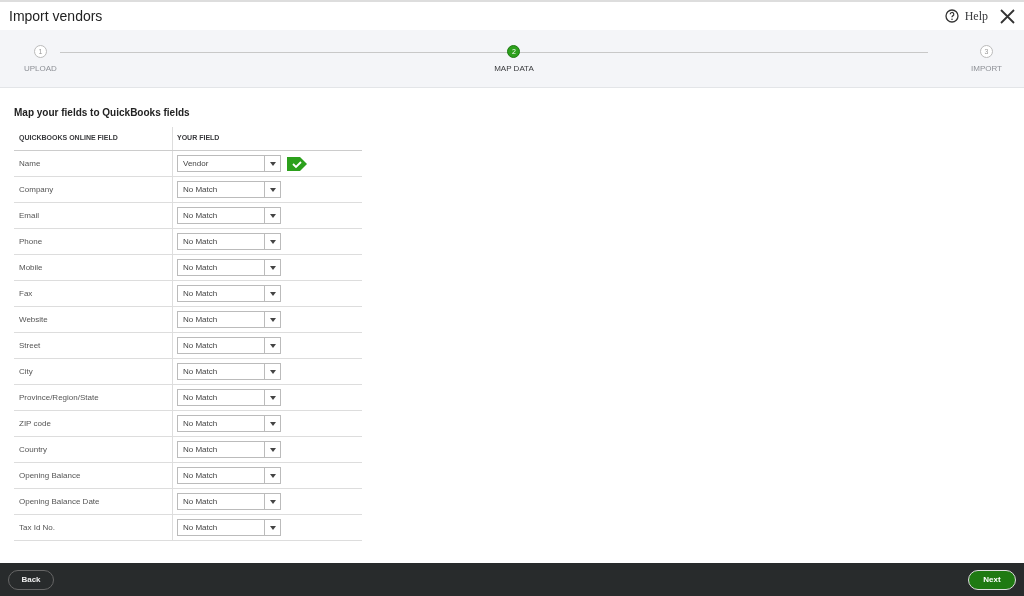  I want to click on field-label: Country, so click(33, 449).